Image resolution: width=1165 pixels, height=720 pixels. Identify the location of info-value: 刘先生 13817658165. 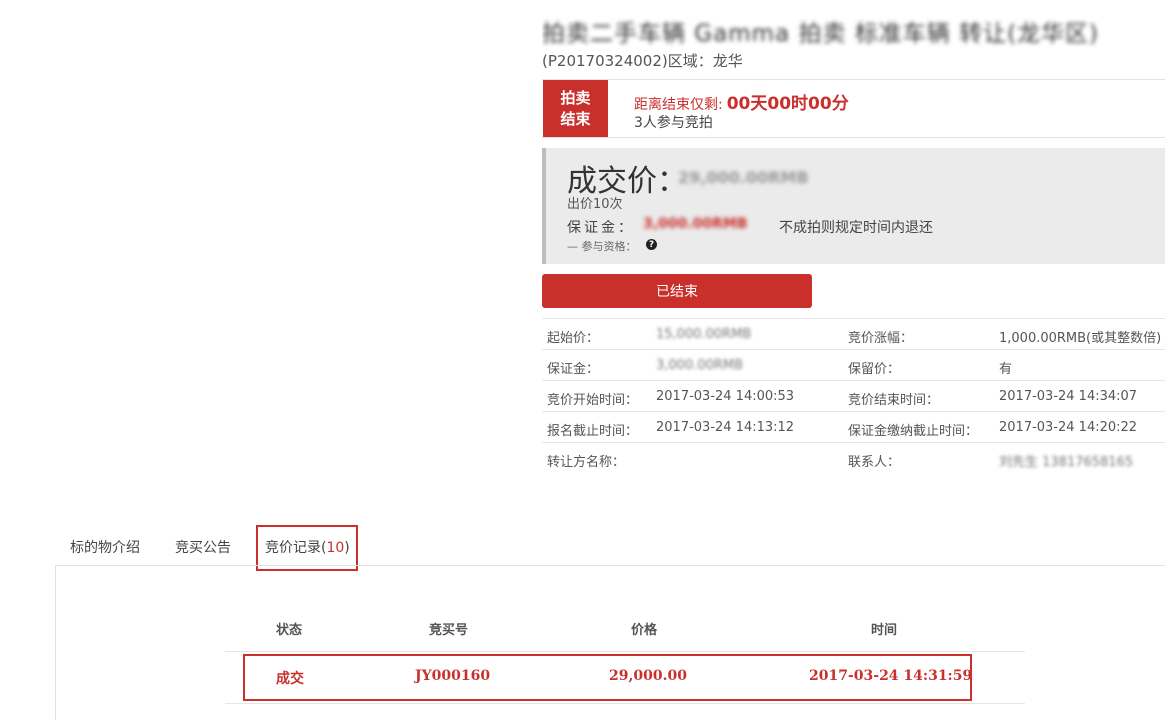
(1066, 462).